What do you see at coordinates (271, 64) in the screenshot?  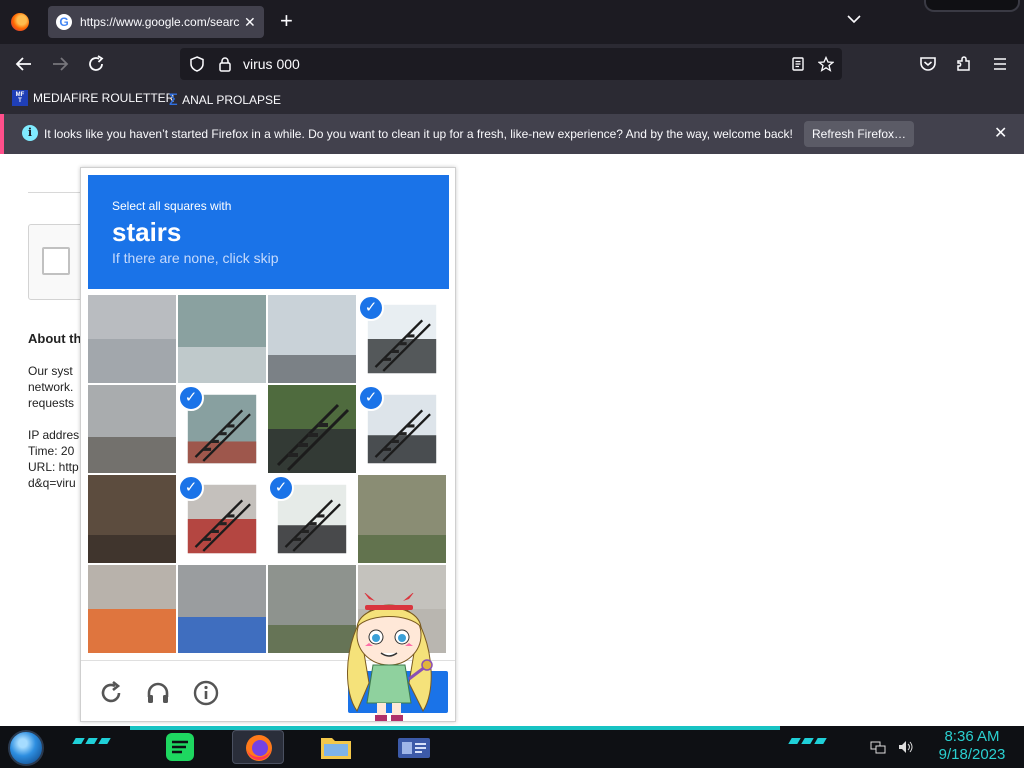 I see `url-input: virus 000` at bounding box center [271, 64].